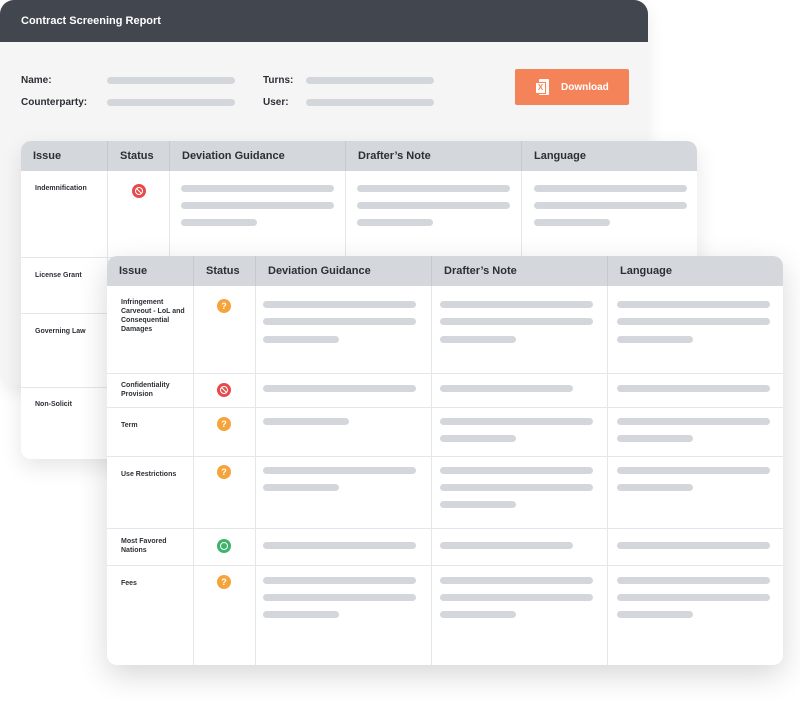  What do you see at coordinates (144, 546) in the screenshot?
I see `issue-most-favored-nations: Most Favored Nations` at bounding box center [144, 546].